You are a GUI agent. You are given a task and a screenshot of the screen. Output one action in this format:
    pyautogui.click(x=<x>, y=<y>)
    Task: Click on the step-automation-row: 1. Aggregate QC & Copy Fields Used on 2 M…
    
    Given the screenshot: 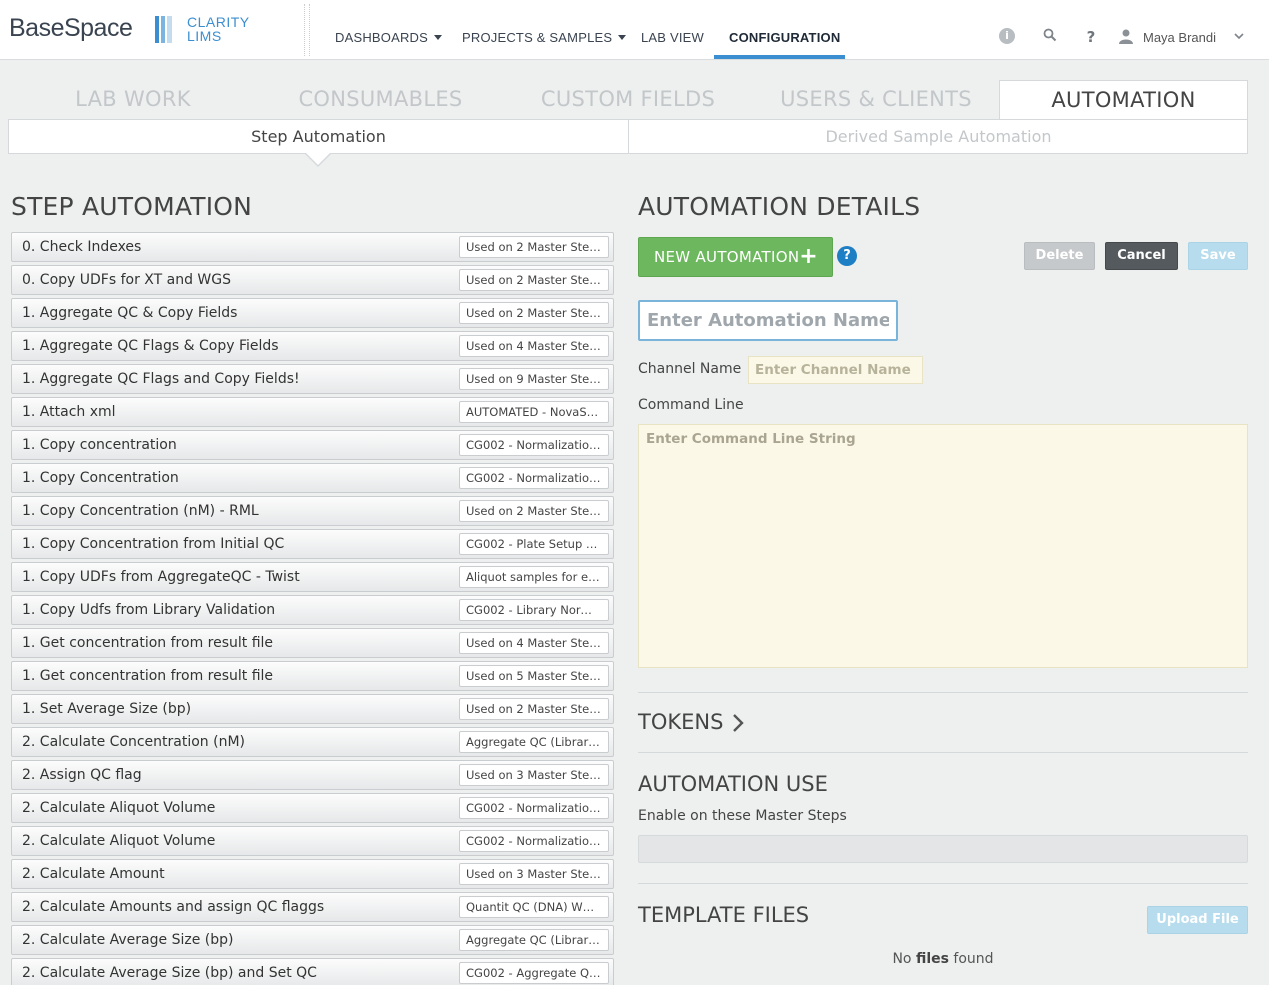 What is the action you would take?
    pyautogui.click(x=312, y=313)
    